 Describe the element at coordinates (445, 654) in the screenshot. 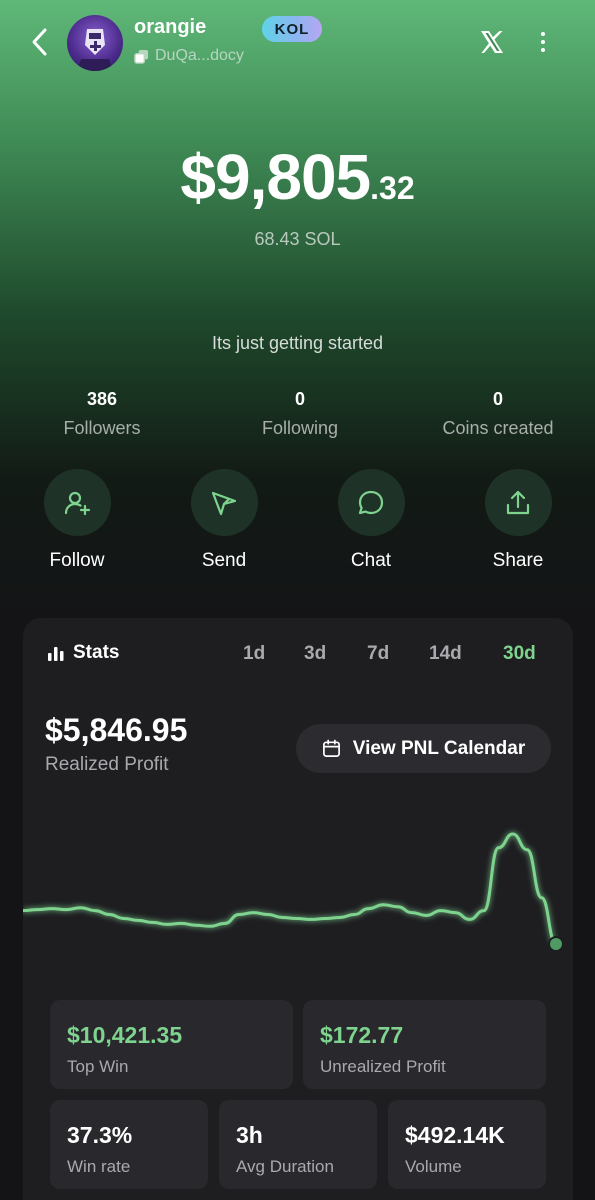

I see `range-tab-14d: 14d` at that location.